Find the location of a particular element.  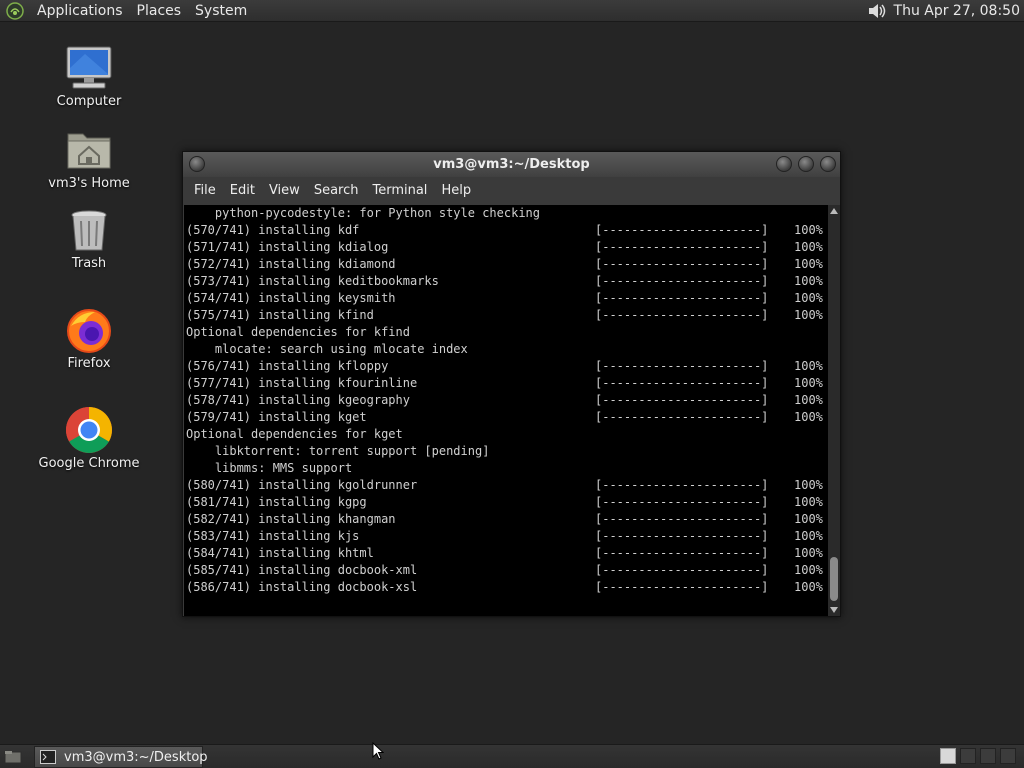

scrollbar-thumb is located at coordinates (834, 579).